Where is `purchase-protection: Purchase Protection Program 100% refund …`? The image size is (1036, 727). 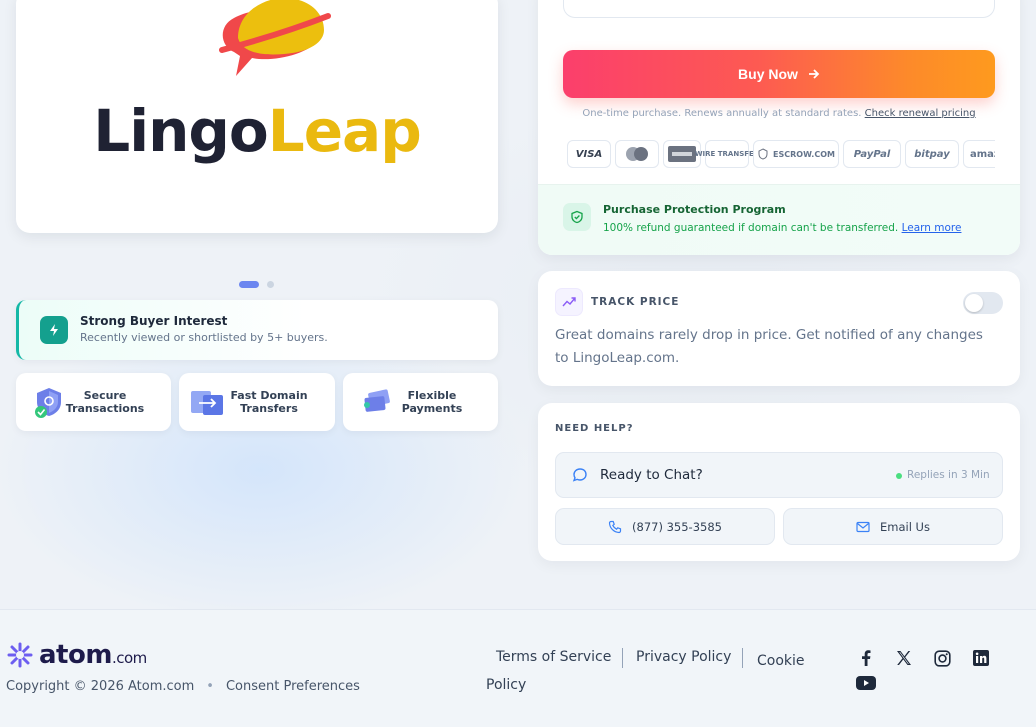
purchase-protection: Purchase Protection Program 100% refund … is located at coordinates (779, 219).